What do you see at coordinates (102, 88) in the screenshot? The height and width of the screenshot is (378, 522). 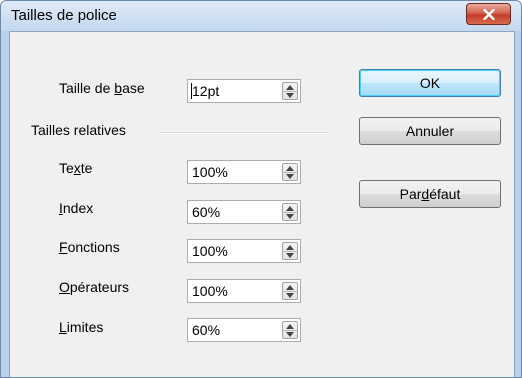 I see `base-size-label: Taille de base` at bounding box center [102, 88].